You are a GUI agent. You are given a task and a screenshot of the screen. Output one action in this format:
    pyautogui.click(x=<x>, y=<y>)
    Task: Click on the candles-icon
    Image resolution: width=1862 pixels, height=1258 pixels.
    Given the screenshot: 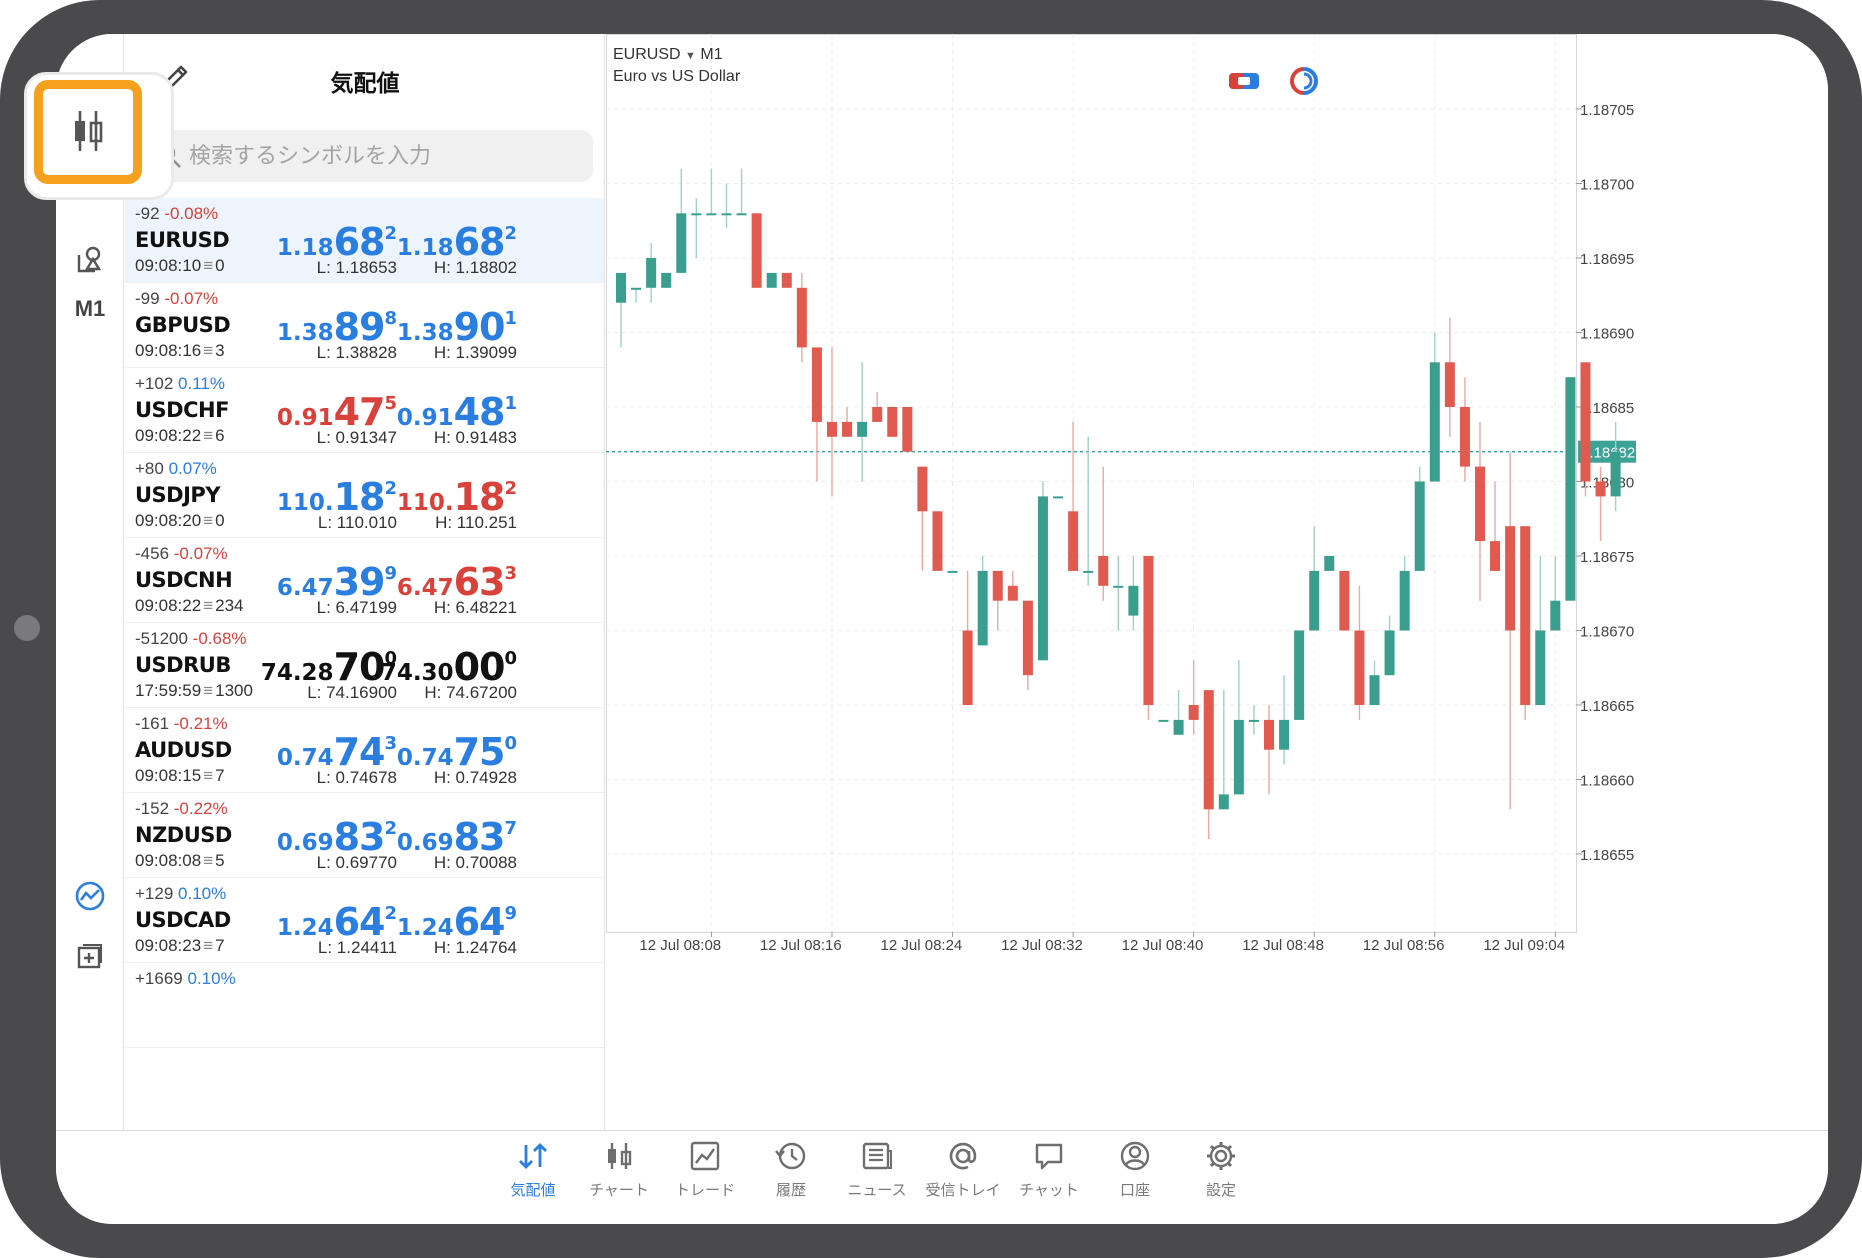 What is the action you would take?
    pyautogui.click(x=620, y=1156)
    